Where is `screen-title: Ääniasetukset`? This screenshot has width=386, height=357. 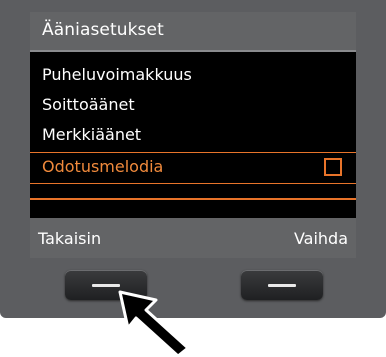 screen-title: Ääniasetukset is located at coordinates (103, 30).